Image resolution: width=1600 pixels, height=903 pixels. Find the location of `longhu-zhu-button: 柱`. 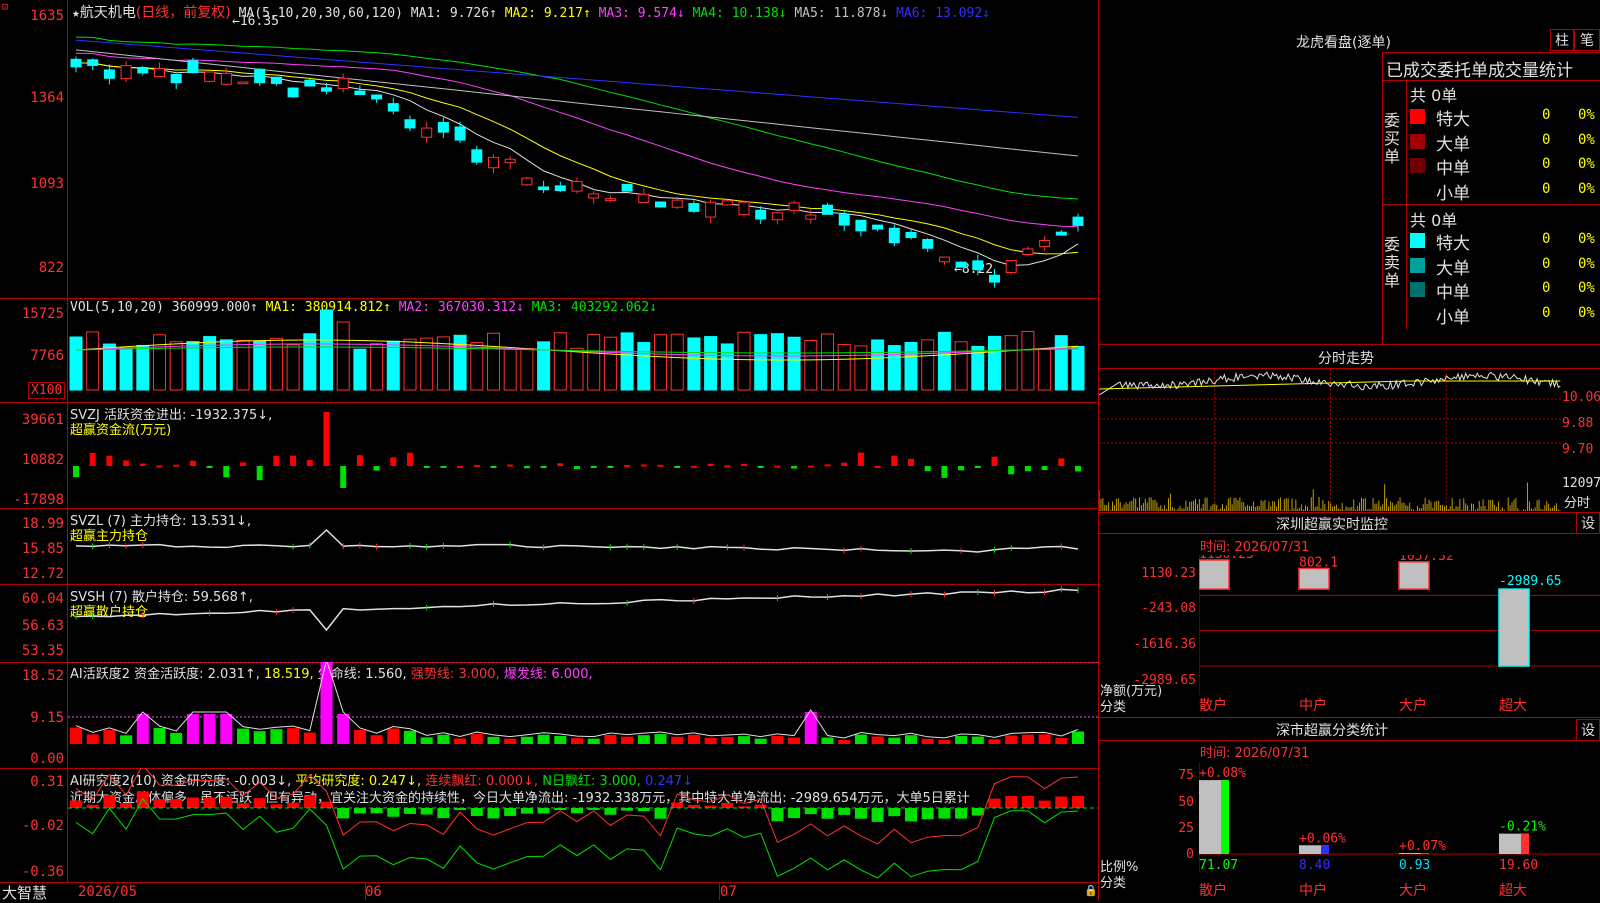

longhu-zhu-button: 柱 is located at coordinates (1562, 40).